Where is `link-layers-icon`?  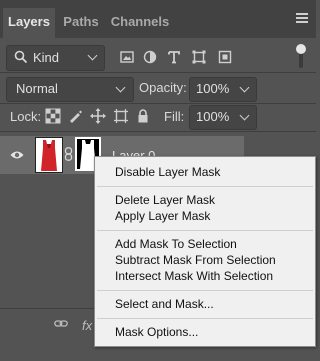 link-layers-icon is located at coordinates (61, 324).